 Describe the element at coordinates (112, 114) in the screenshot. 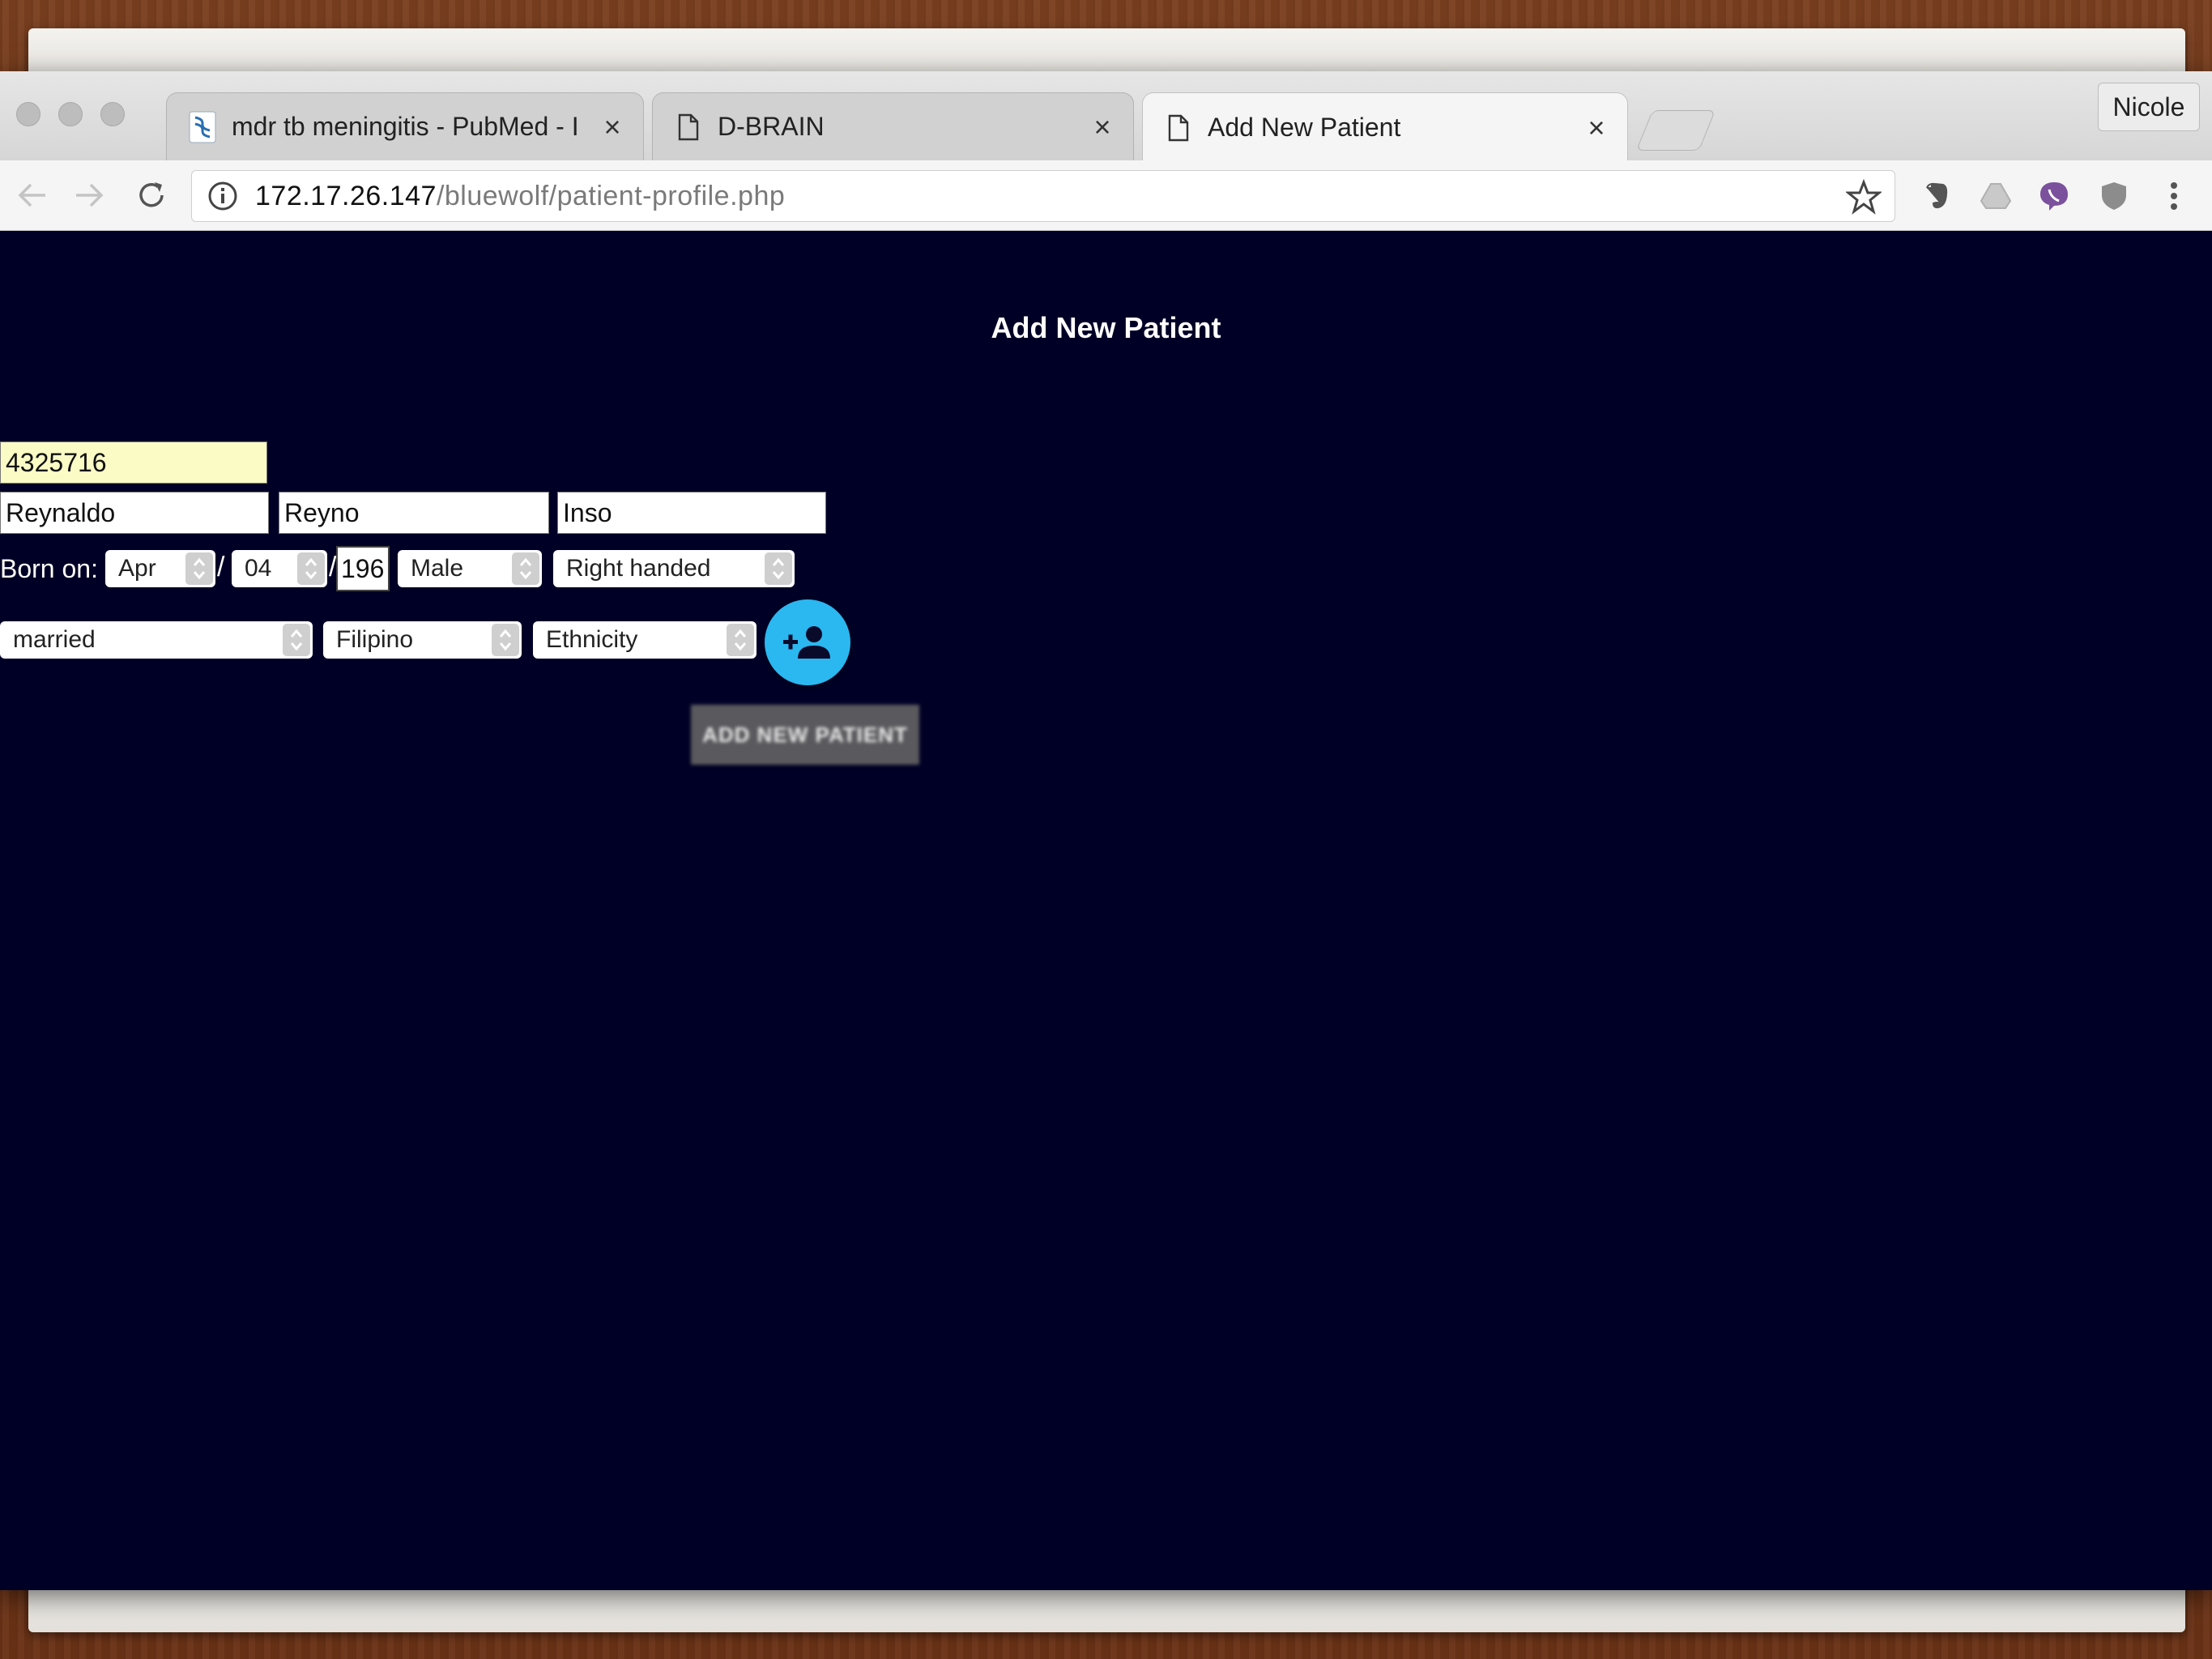

I see `window-zoom-button` at that location.